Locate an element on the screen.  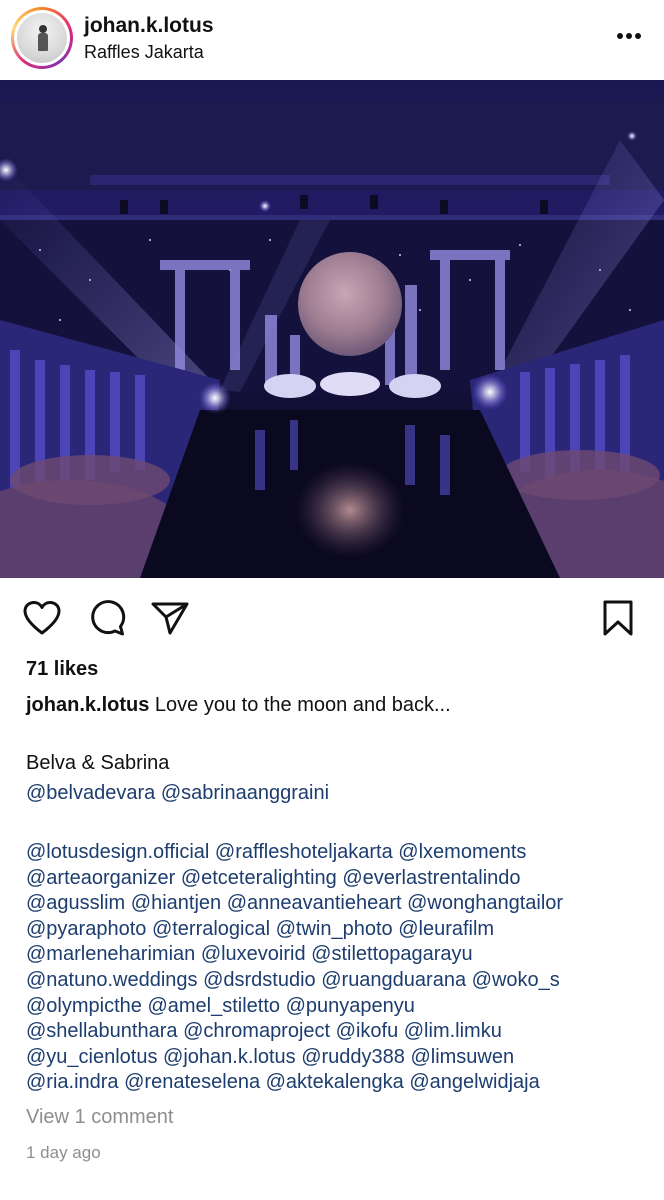
couple-mentions: @belvadevara @sabrinaanggraini is located at coordinates (177, 793).